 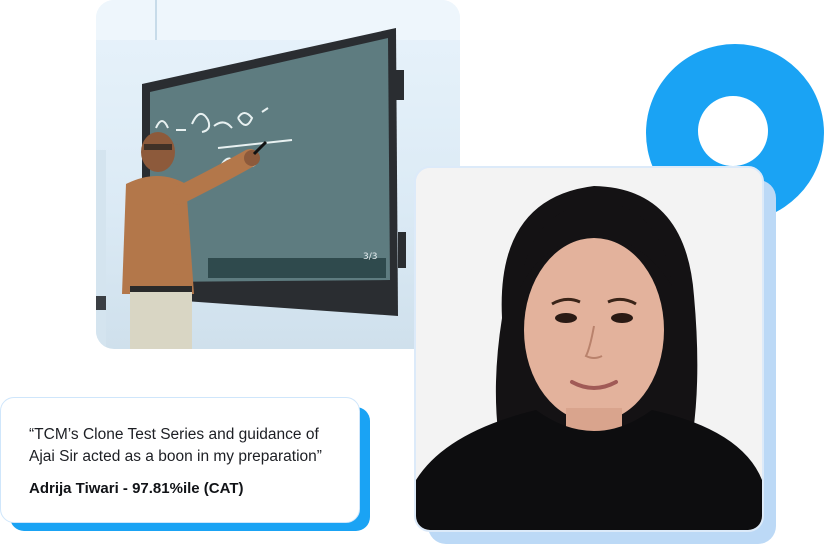 I want to click on testimonial-author: Adrija Tiwari - 97.81%ile (CAT), so click(x=136, y=488).